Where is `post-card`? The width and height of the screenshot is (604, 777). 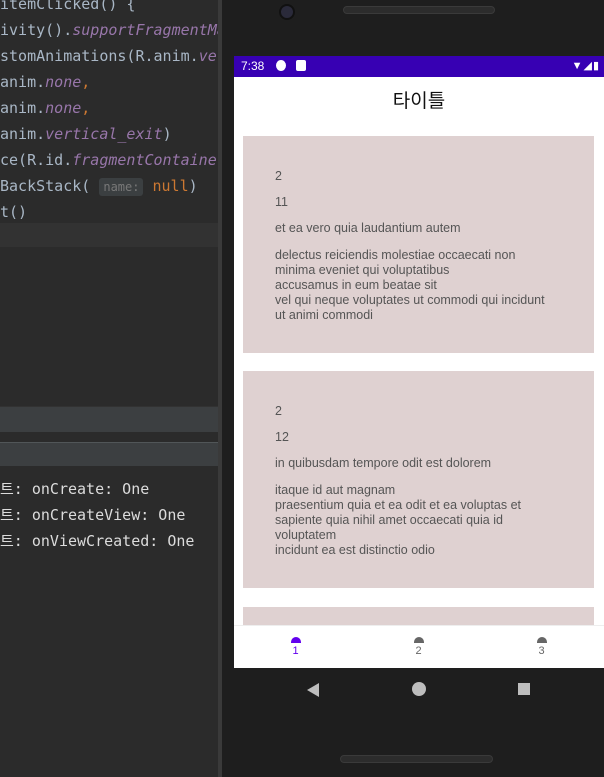 post-card is located at coordinates (418, 616).